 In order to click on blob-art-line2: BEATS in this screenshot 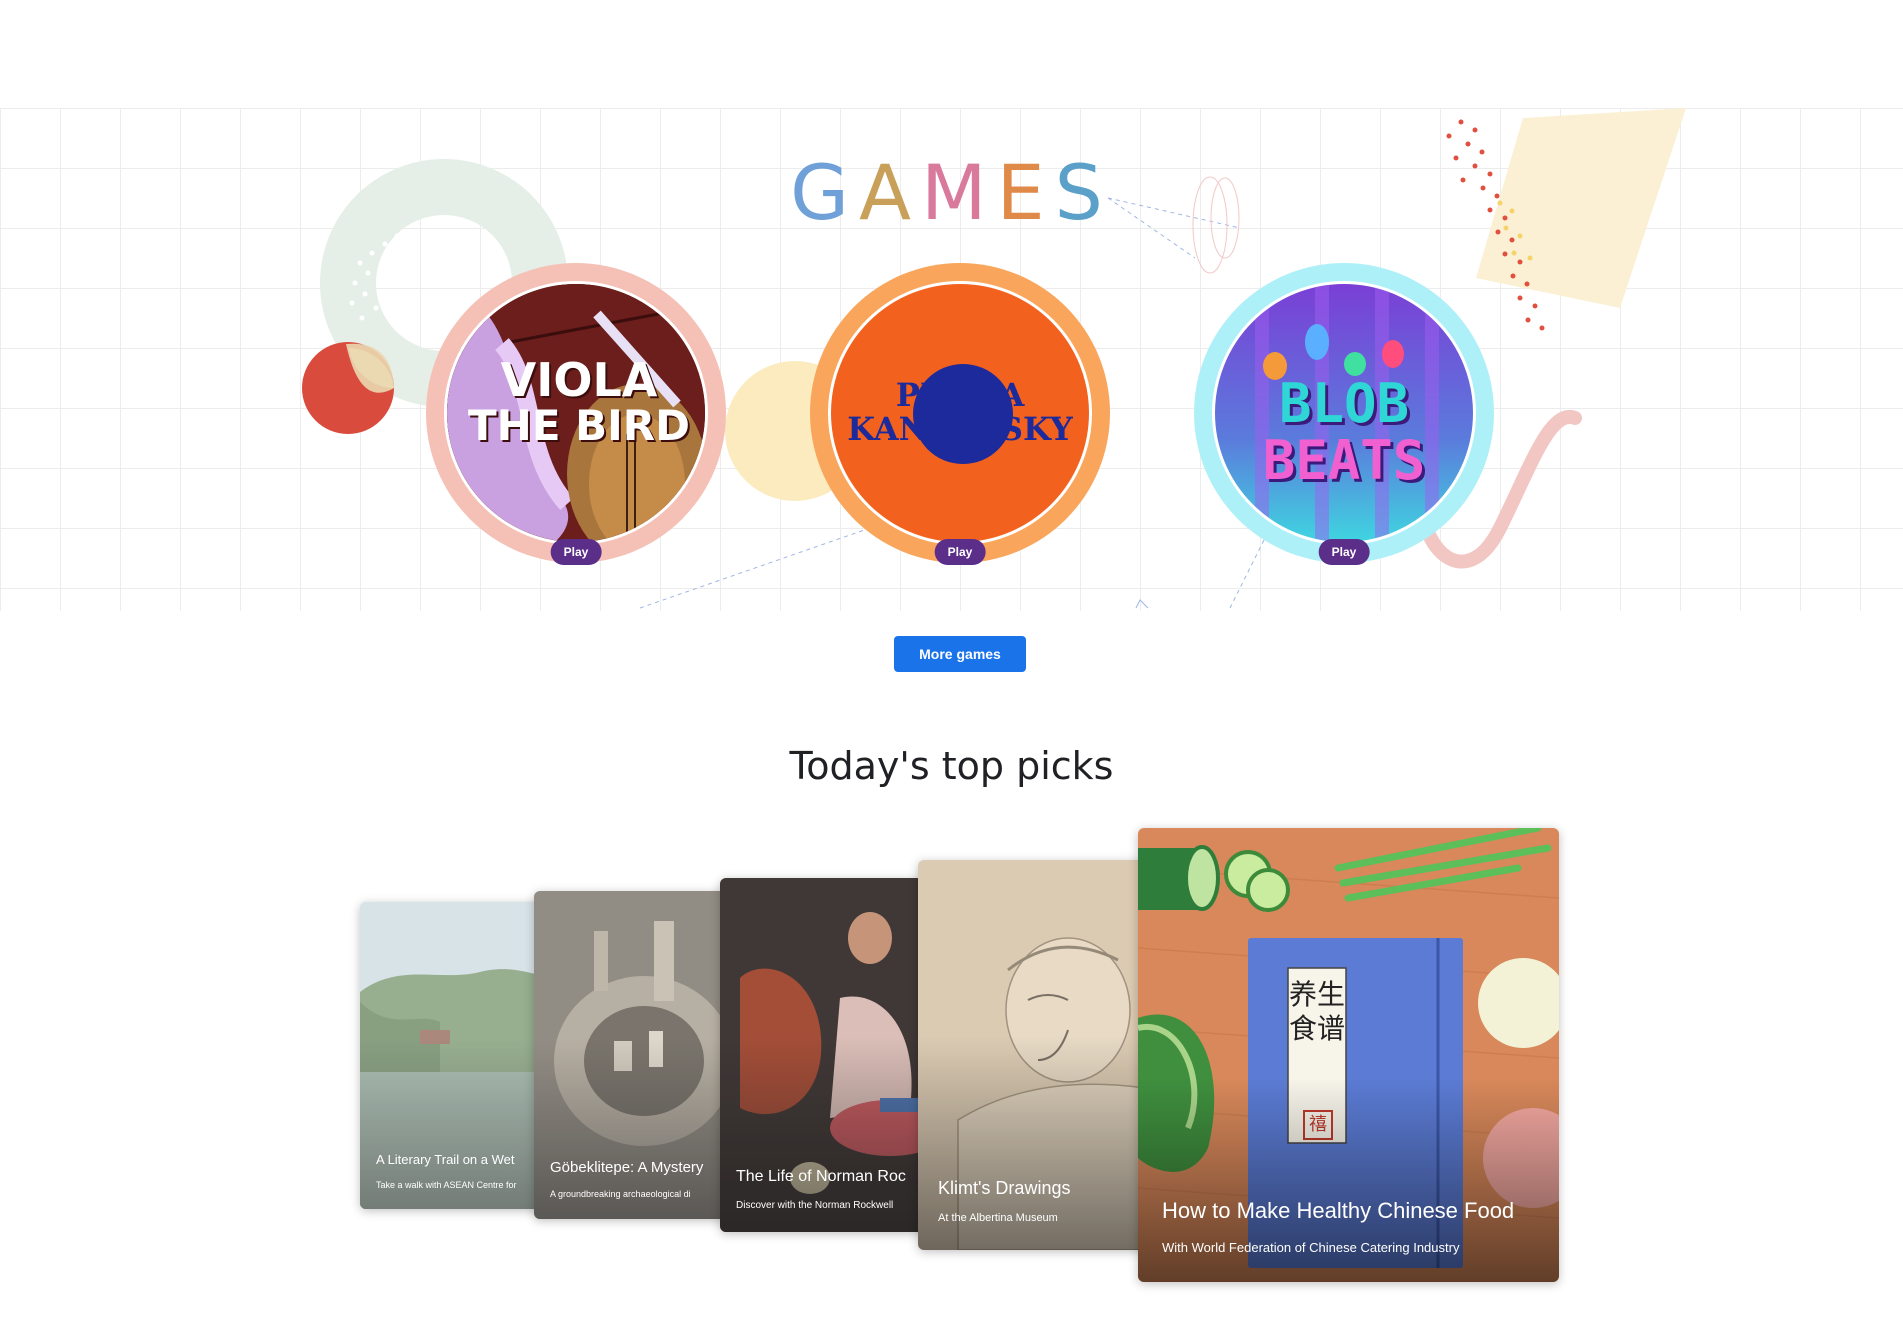, I will do `click(1344, 460)`.